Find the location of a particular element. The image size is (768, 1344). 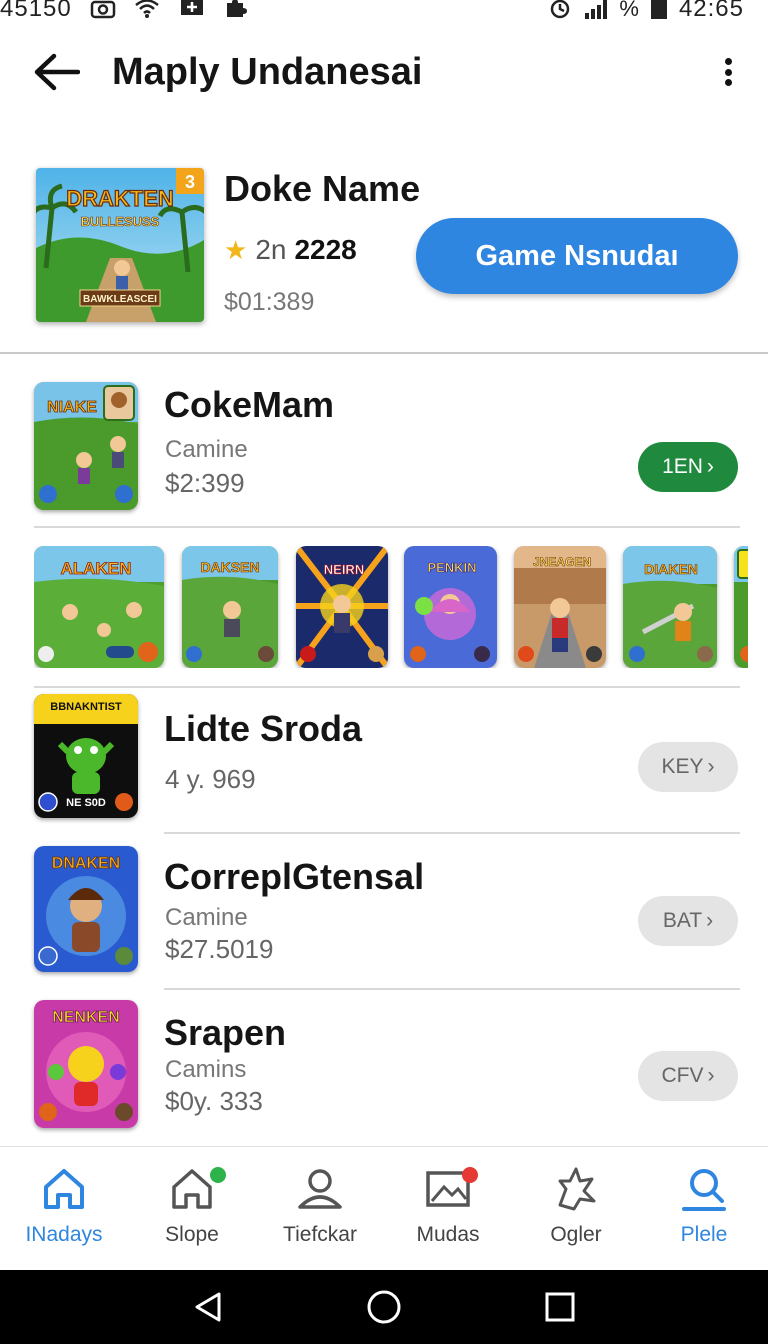

list-item: NENKEN Srapen Camins $0y. 333 CFV › is located at coordinates (384, 1065).